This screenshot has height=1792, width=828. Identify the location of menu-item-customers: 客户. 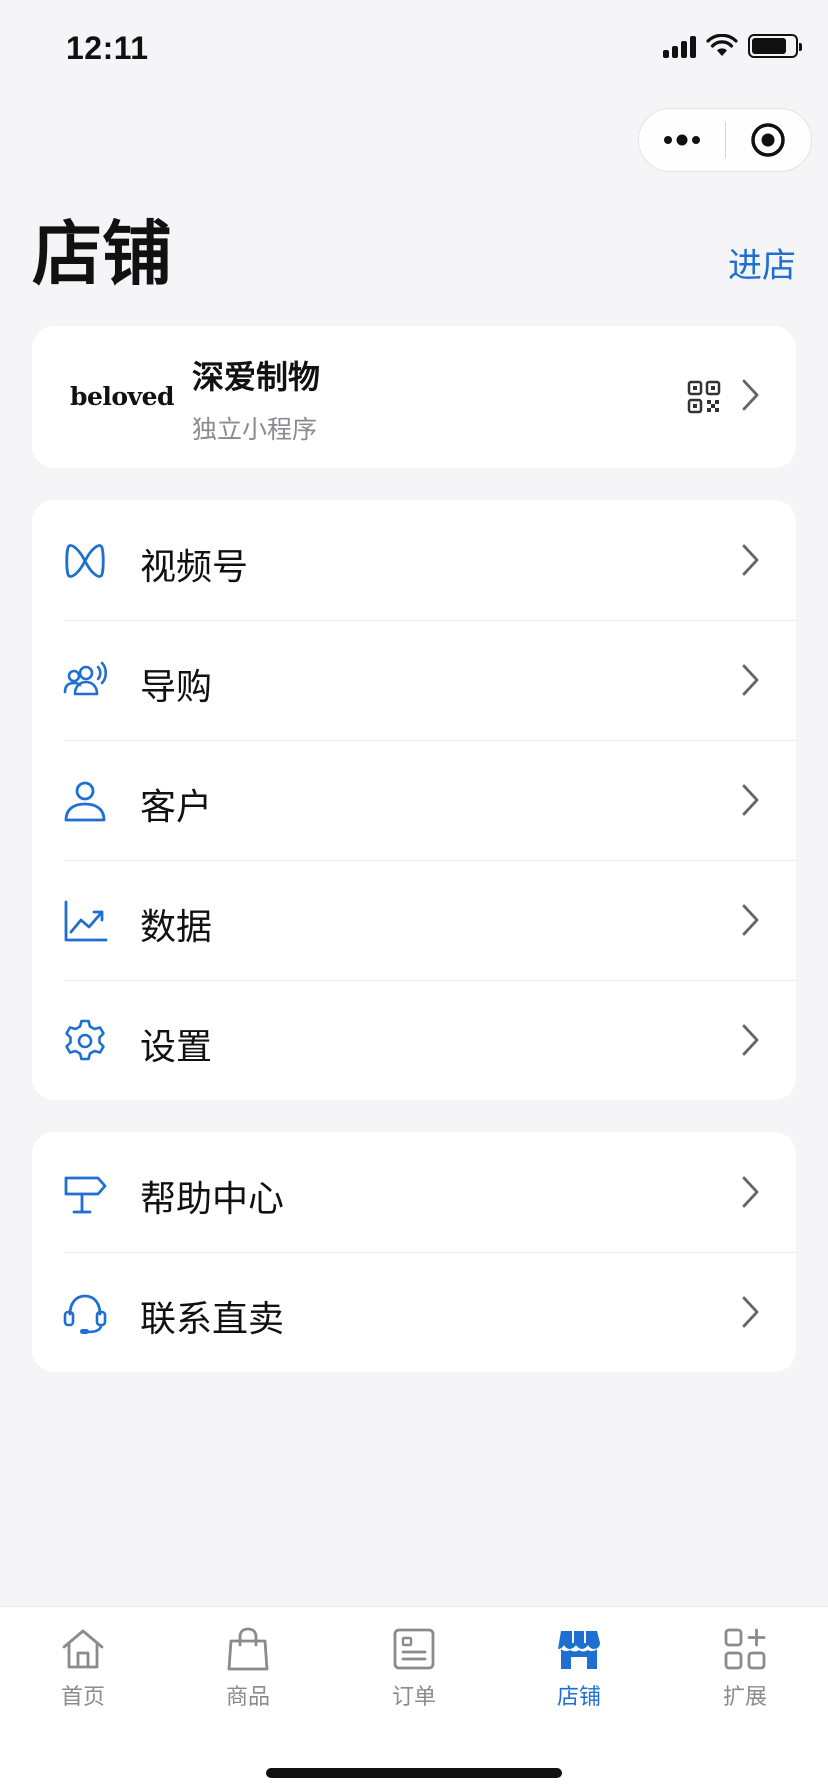
(414, 800).